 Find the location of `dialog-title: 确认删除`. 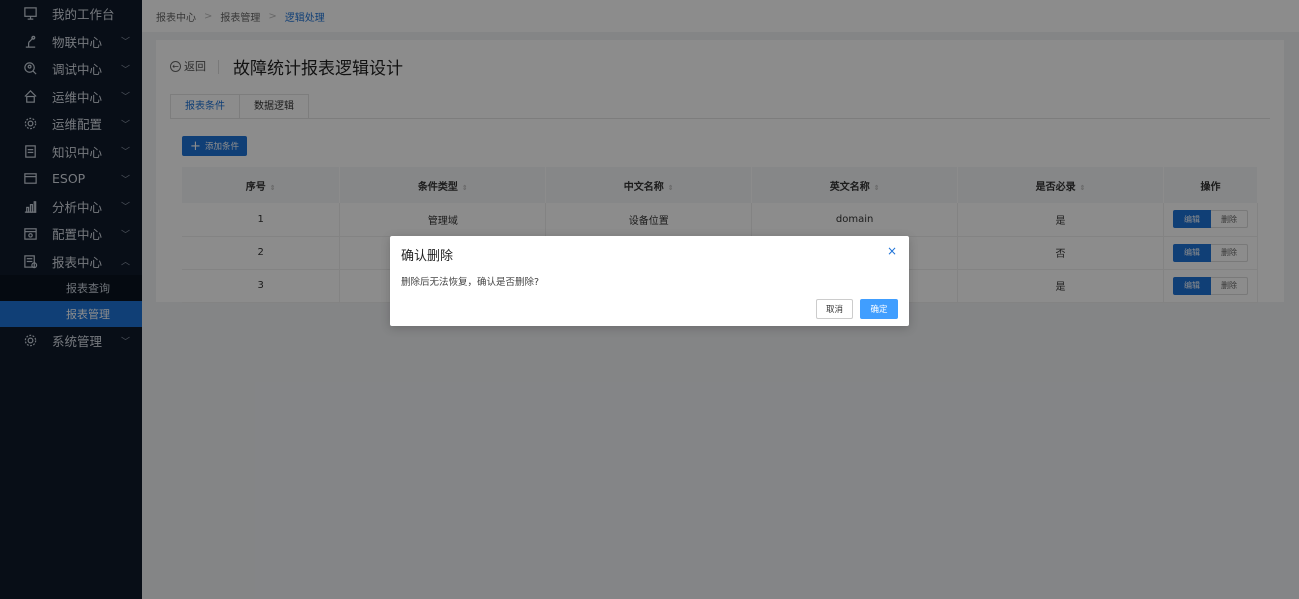

dialog-title: 确认删除 is located at coordinates (427, 256).